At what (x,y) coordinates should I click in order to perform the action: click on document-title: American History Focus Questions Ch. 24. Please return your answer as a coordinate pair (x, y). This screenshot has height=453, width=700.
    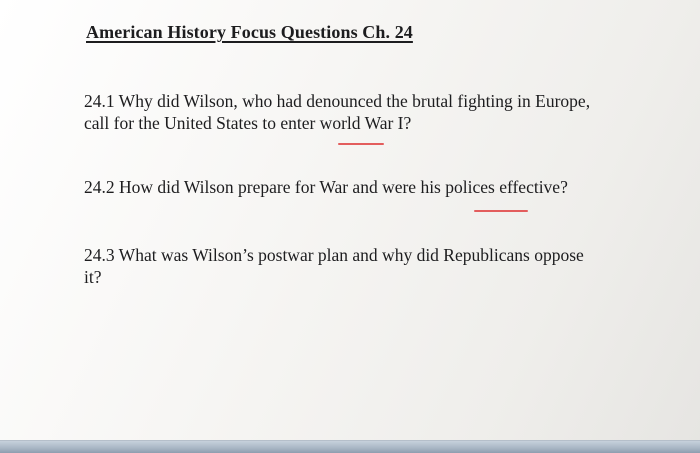
    Looking at the image, I should click on (249, 32).